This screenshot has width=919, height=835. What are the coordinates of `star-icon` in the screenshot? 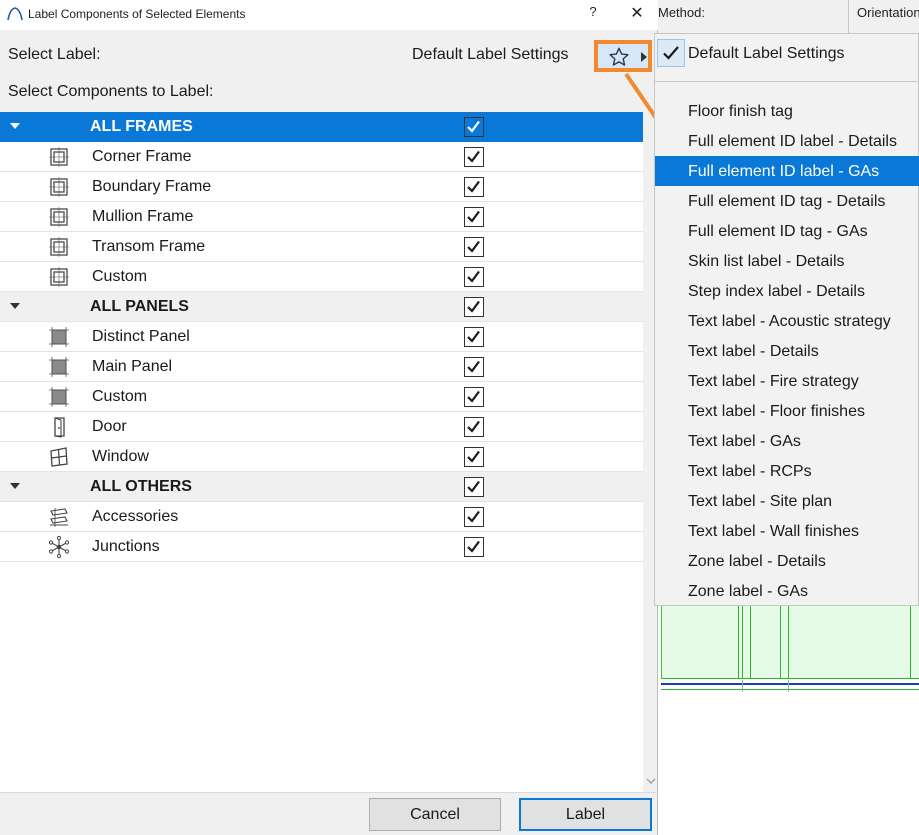 It's located at (619, 56).